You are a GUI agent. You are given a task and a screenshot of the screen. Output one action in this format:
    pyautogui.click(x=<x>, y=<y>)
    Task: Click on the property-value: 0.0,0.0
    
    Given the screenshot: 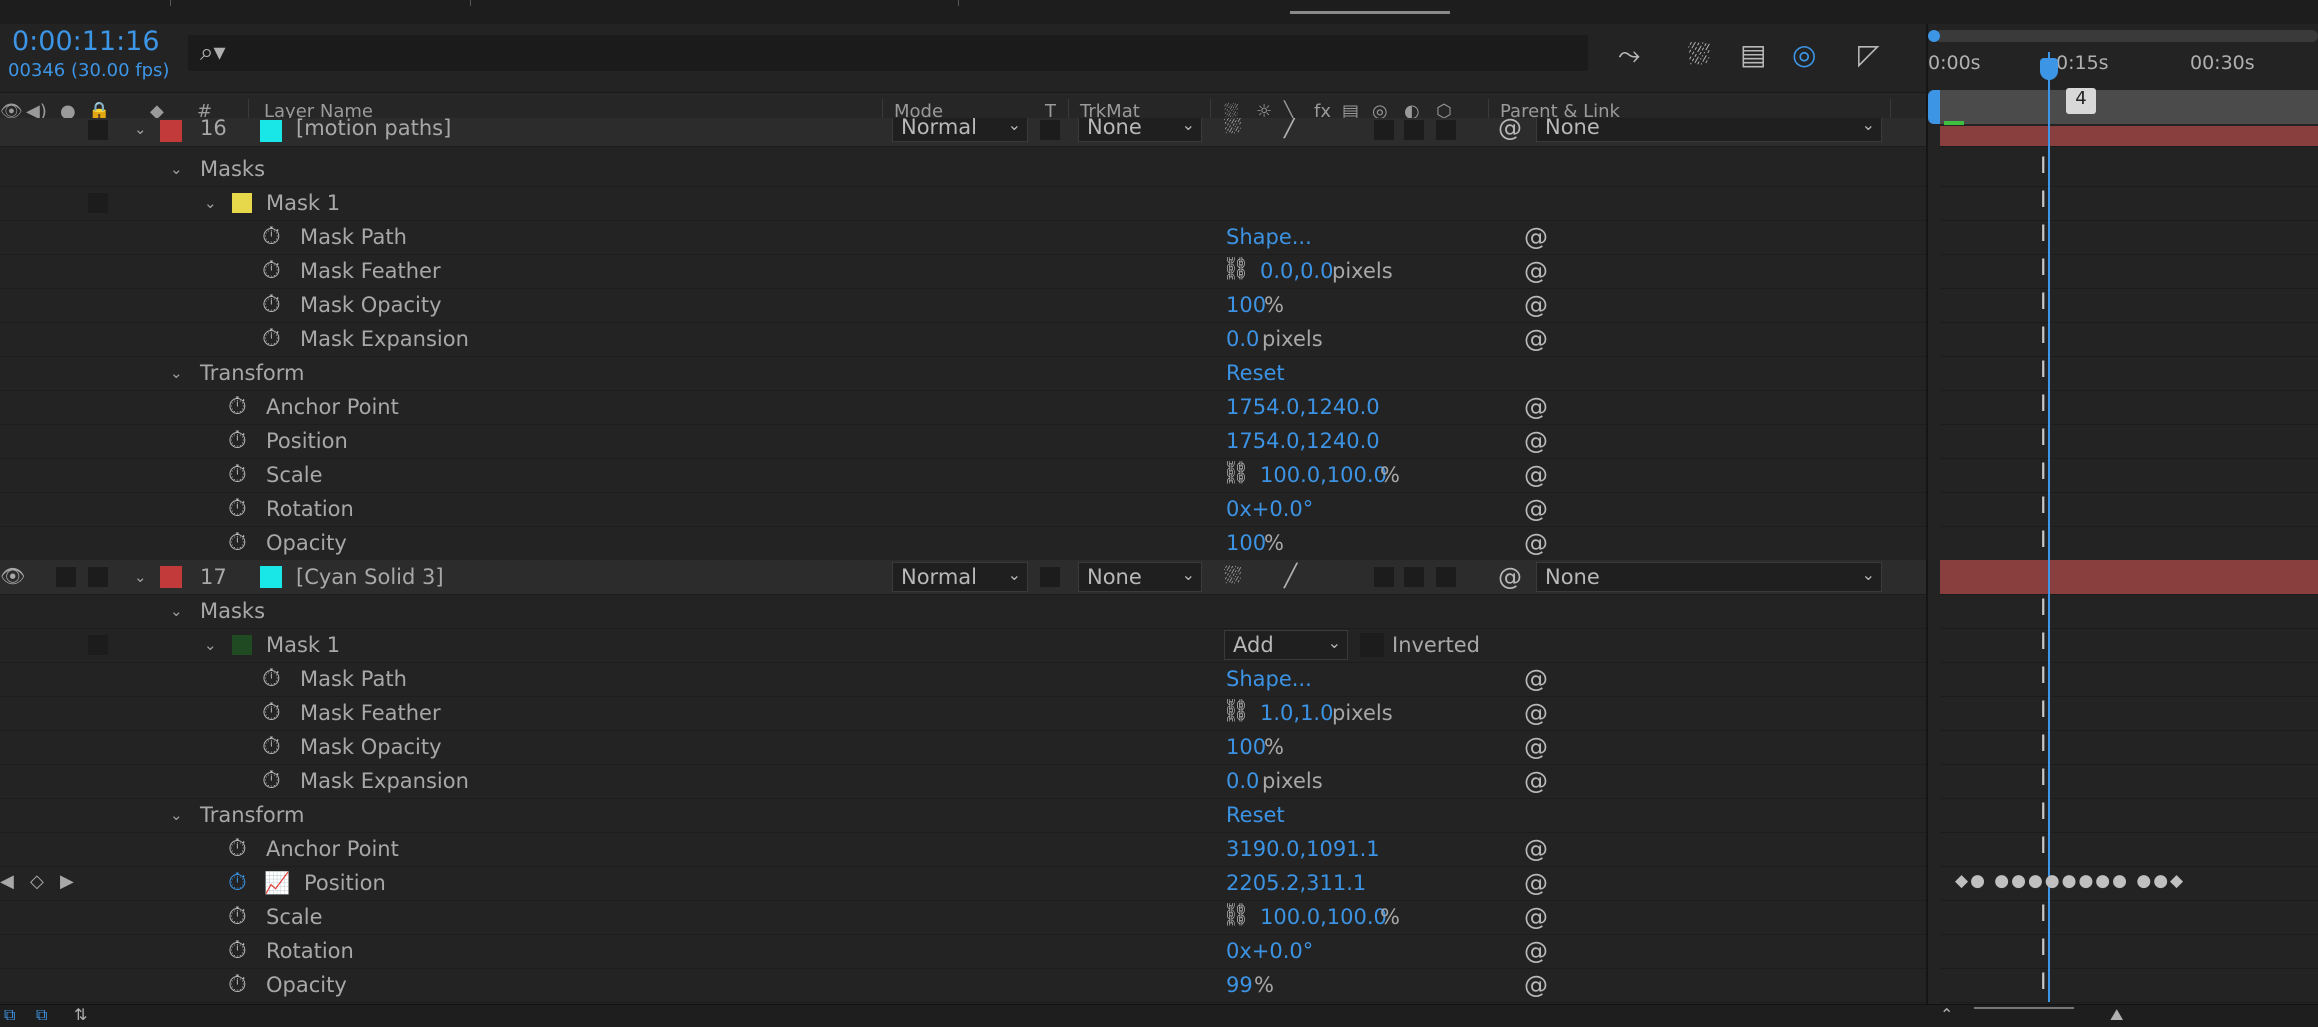 What is the action you would take?
    pyautogui.click(x=1296, y=271)
    